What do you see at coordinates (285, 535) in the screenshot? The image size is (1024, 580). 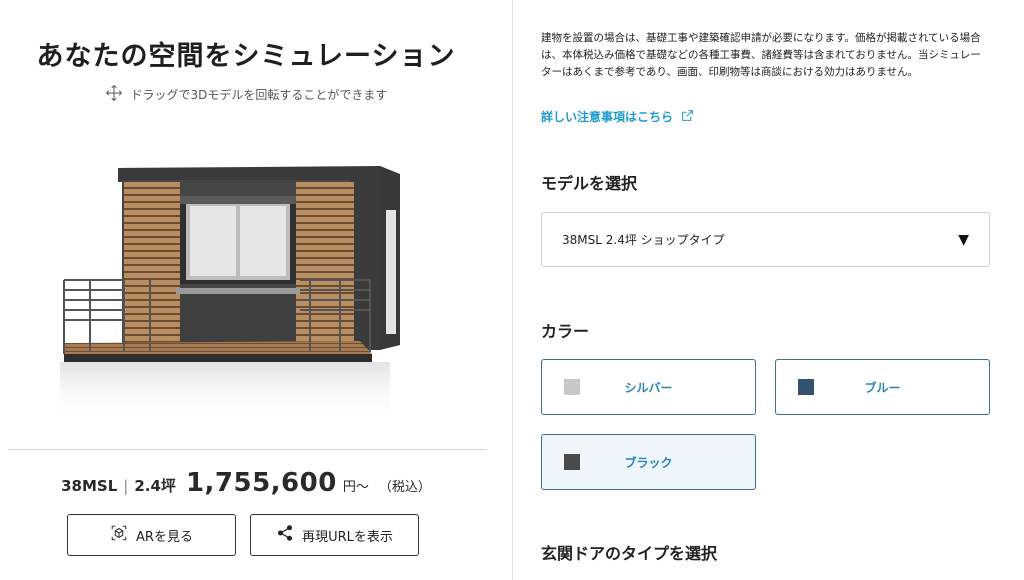 I see `share-icon` at bounding box center [285, 535].